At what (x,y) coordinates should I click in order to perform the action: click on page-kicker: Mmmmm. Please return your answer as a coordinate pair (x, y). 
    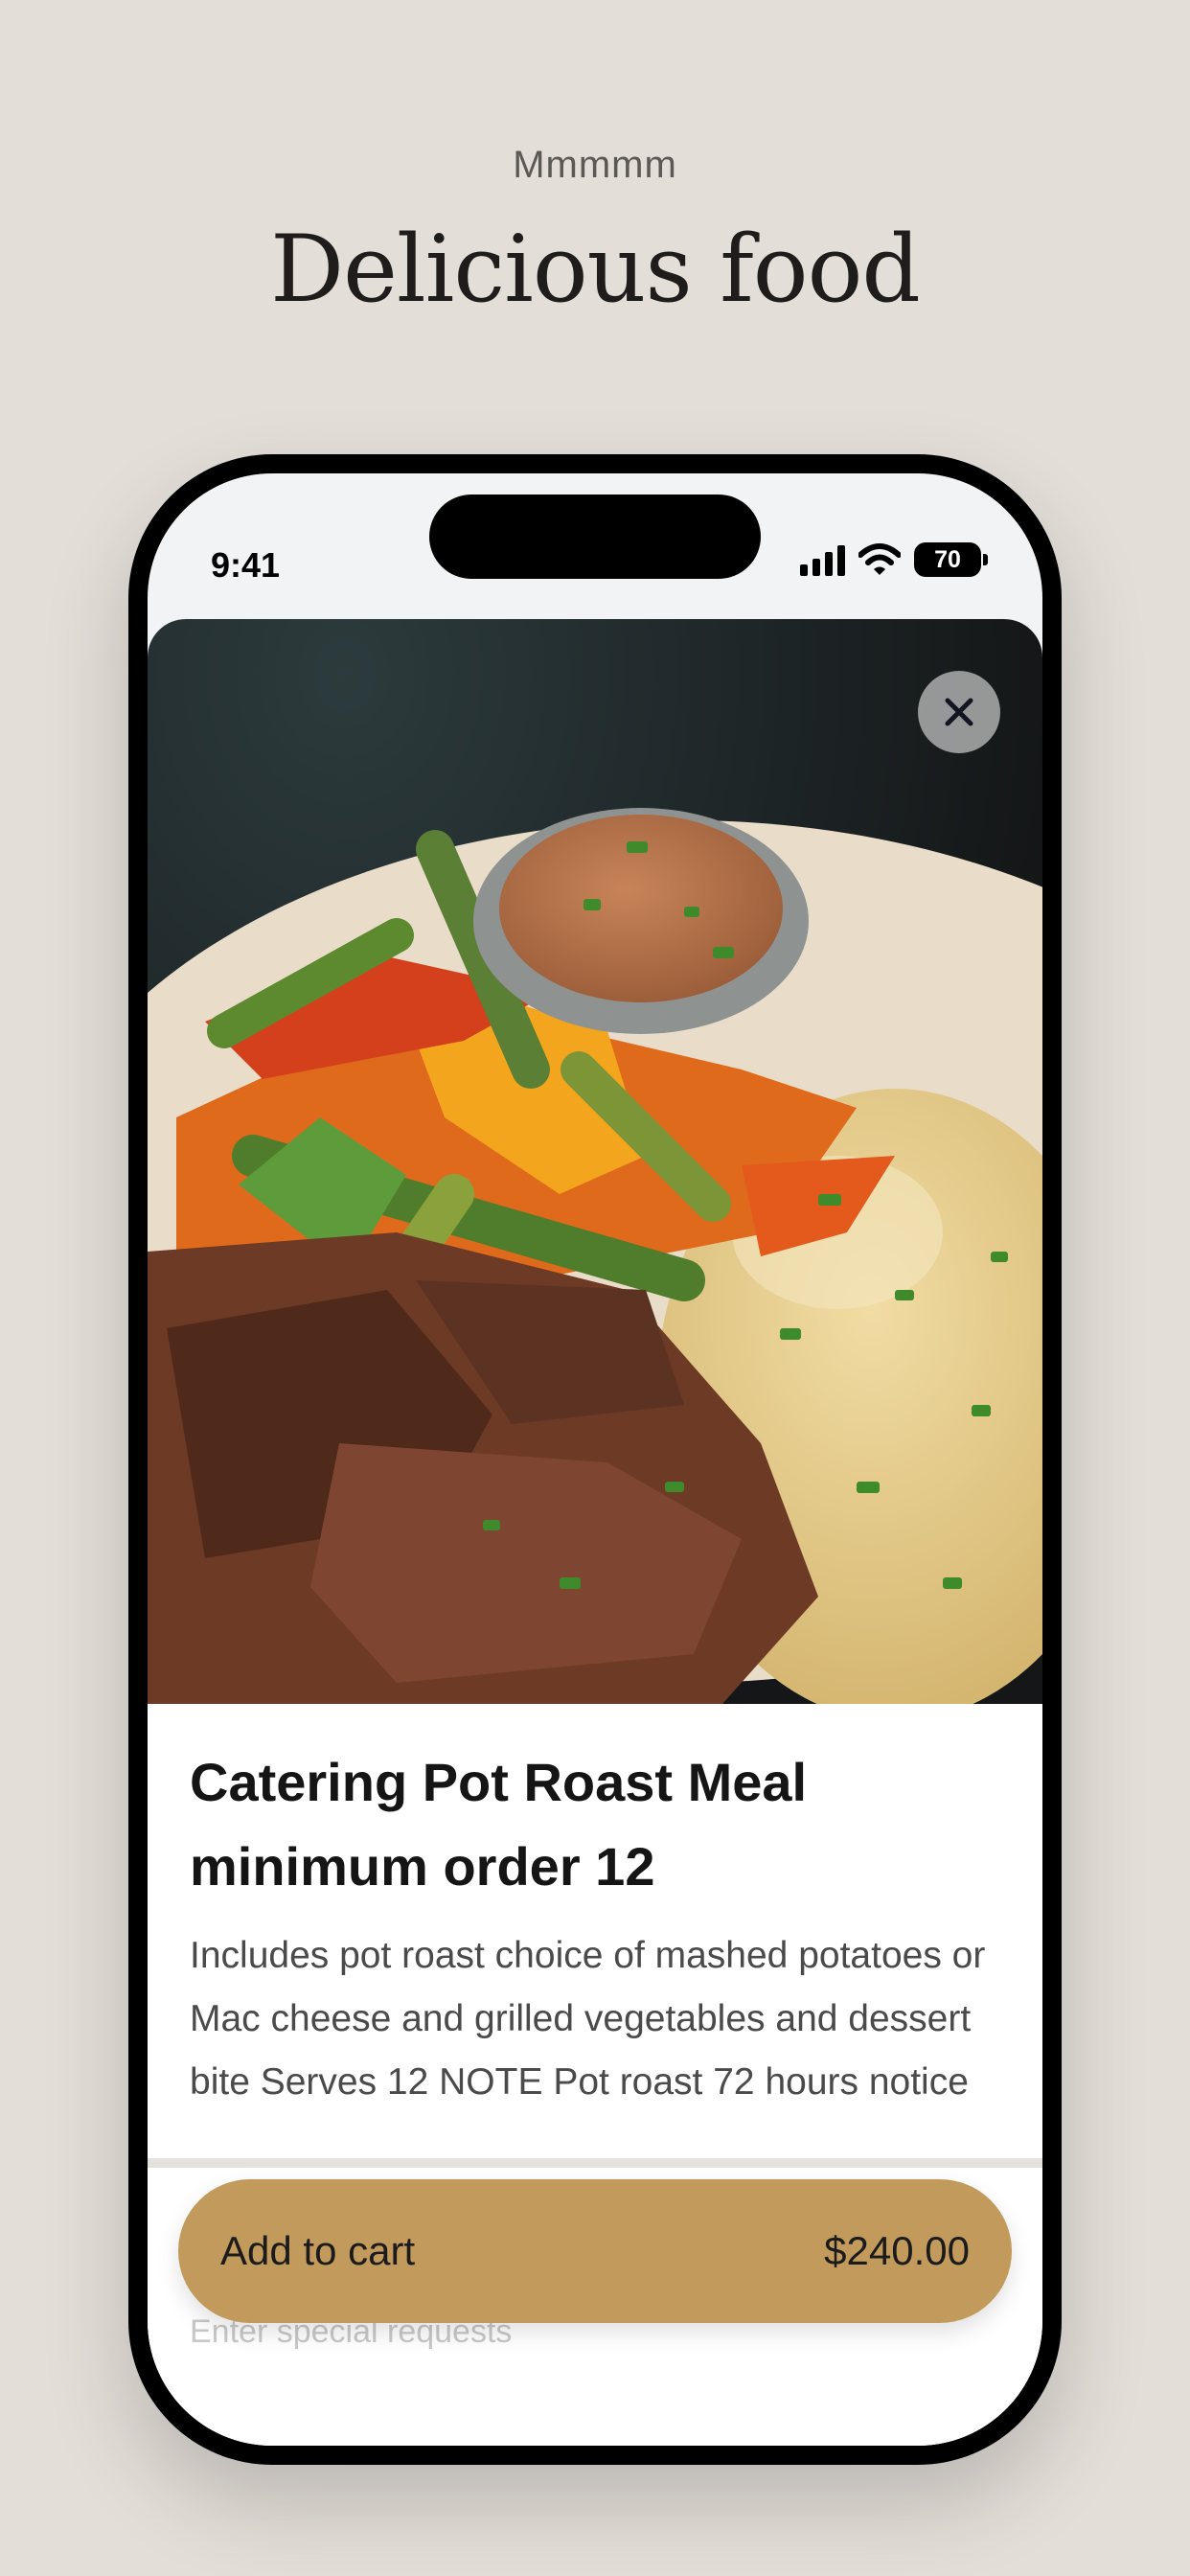
    Looking at the image, I should click on (595, 165).